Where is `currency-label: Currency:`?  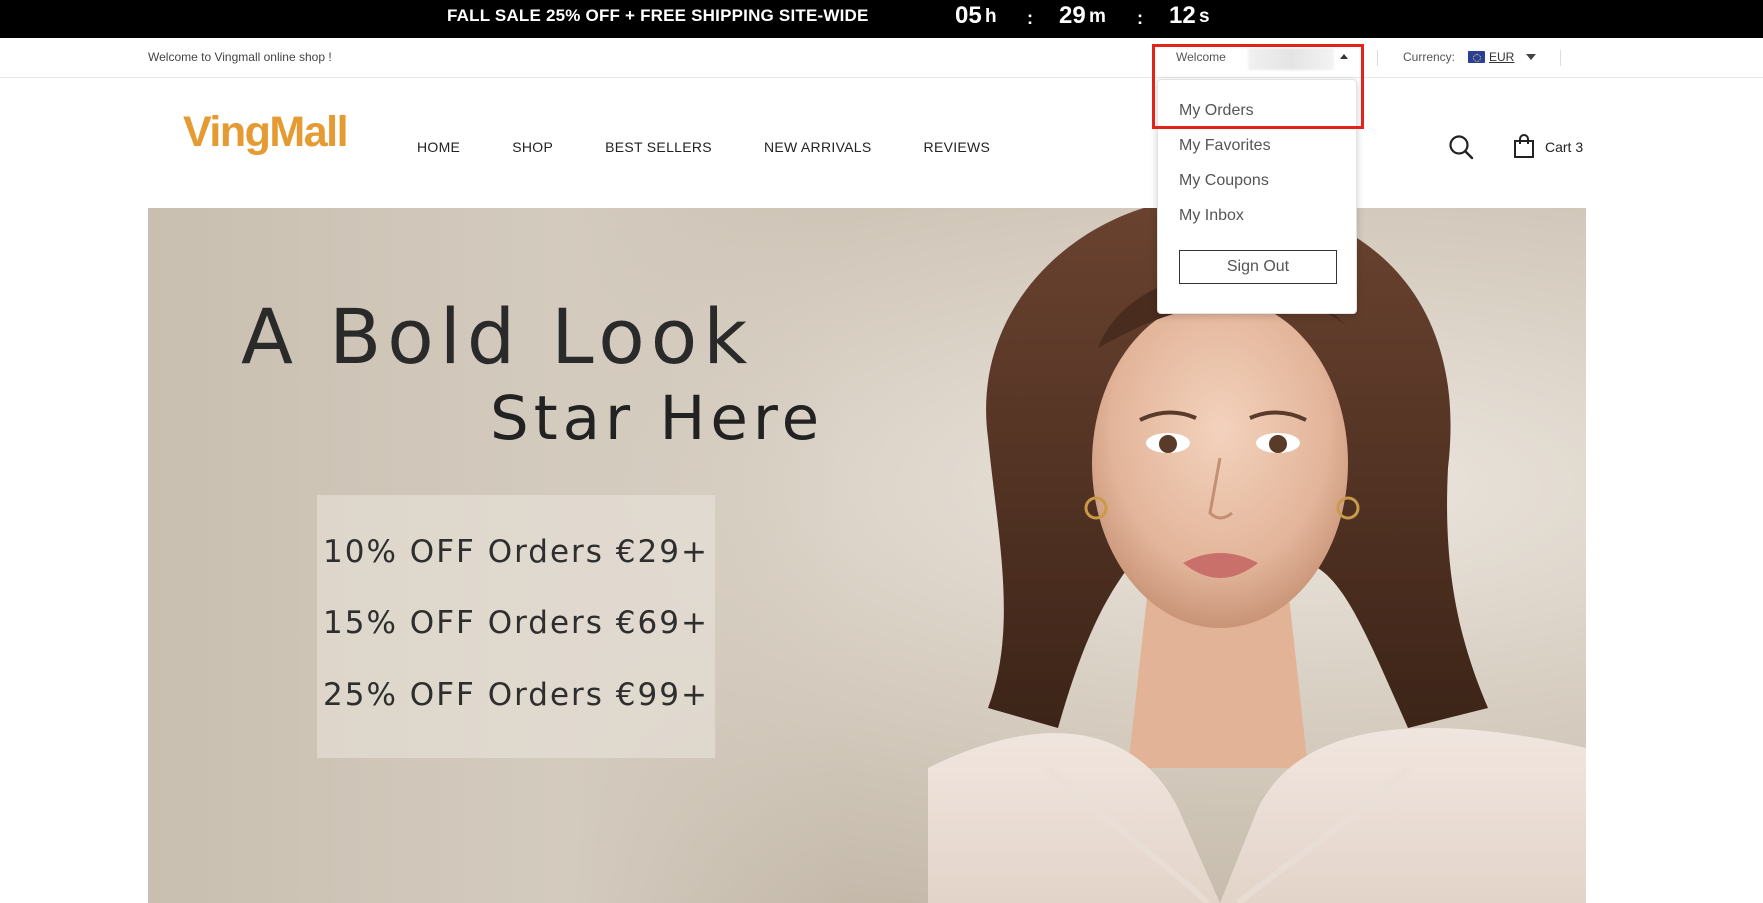
currency-label: Currency: is located at coordinates (1429, 57).